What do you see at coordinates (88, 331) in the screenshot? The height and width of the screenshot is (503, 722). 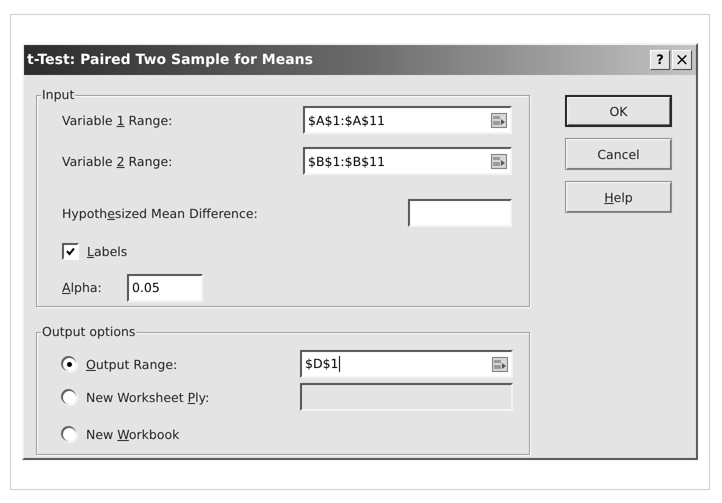 I see `group-legend: Output options` at bounding box center [88, 331].